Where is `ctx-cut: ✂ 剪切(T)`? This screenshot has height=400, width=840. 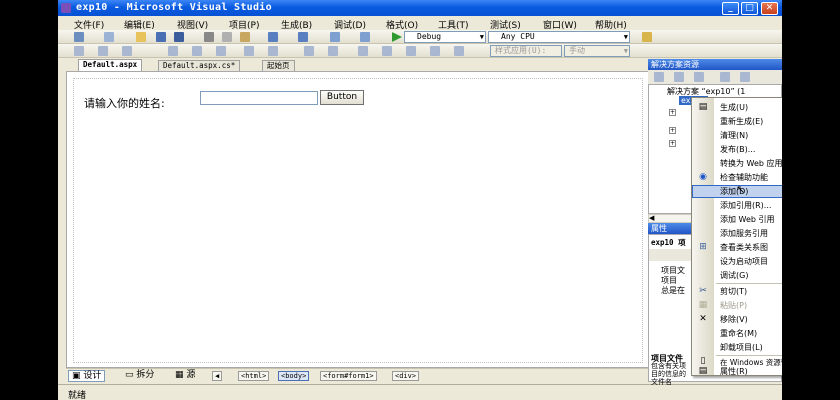
ctx-cut: ✂ 剪切(T) is located at coordinates (737, 291).